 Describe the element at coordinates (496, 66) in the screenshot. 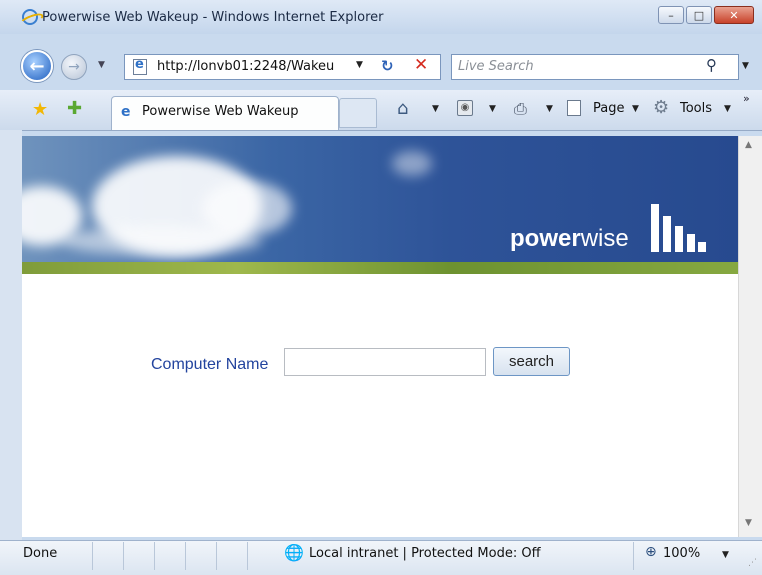

I see `search-placeholder: Live Search` at that location.